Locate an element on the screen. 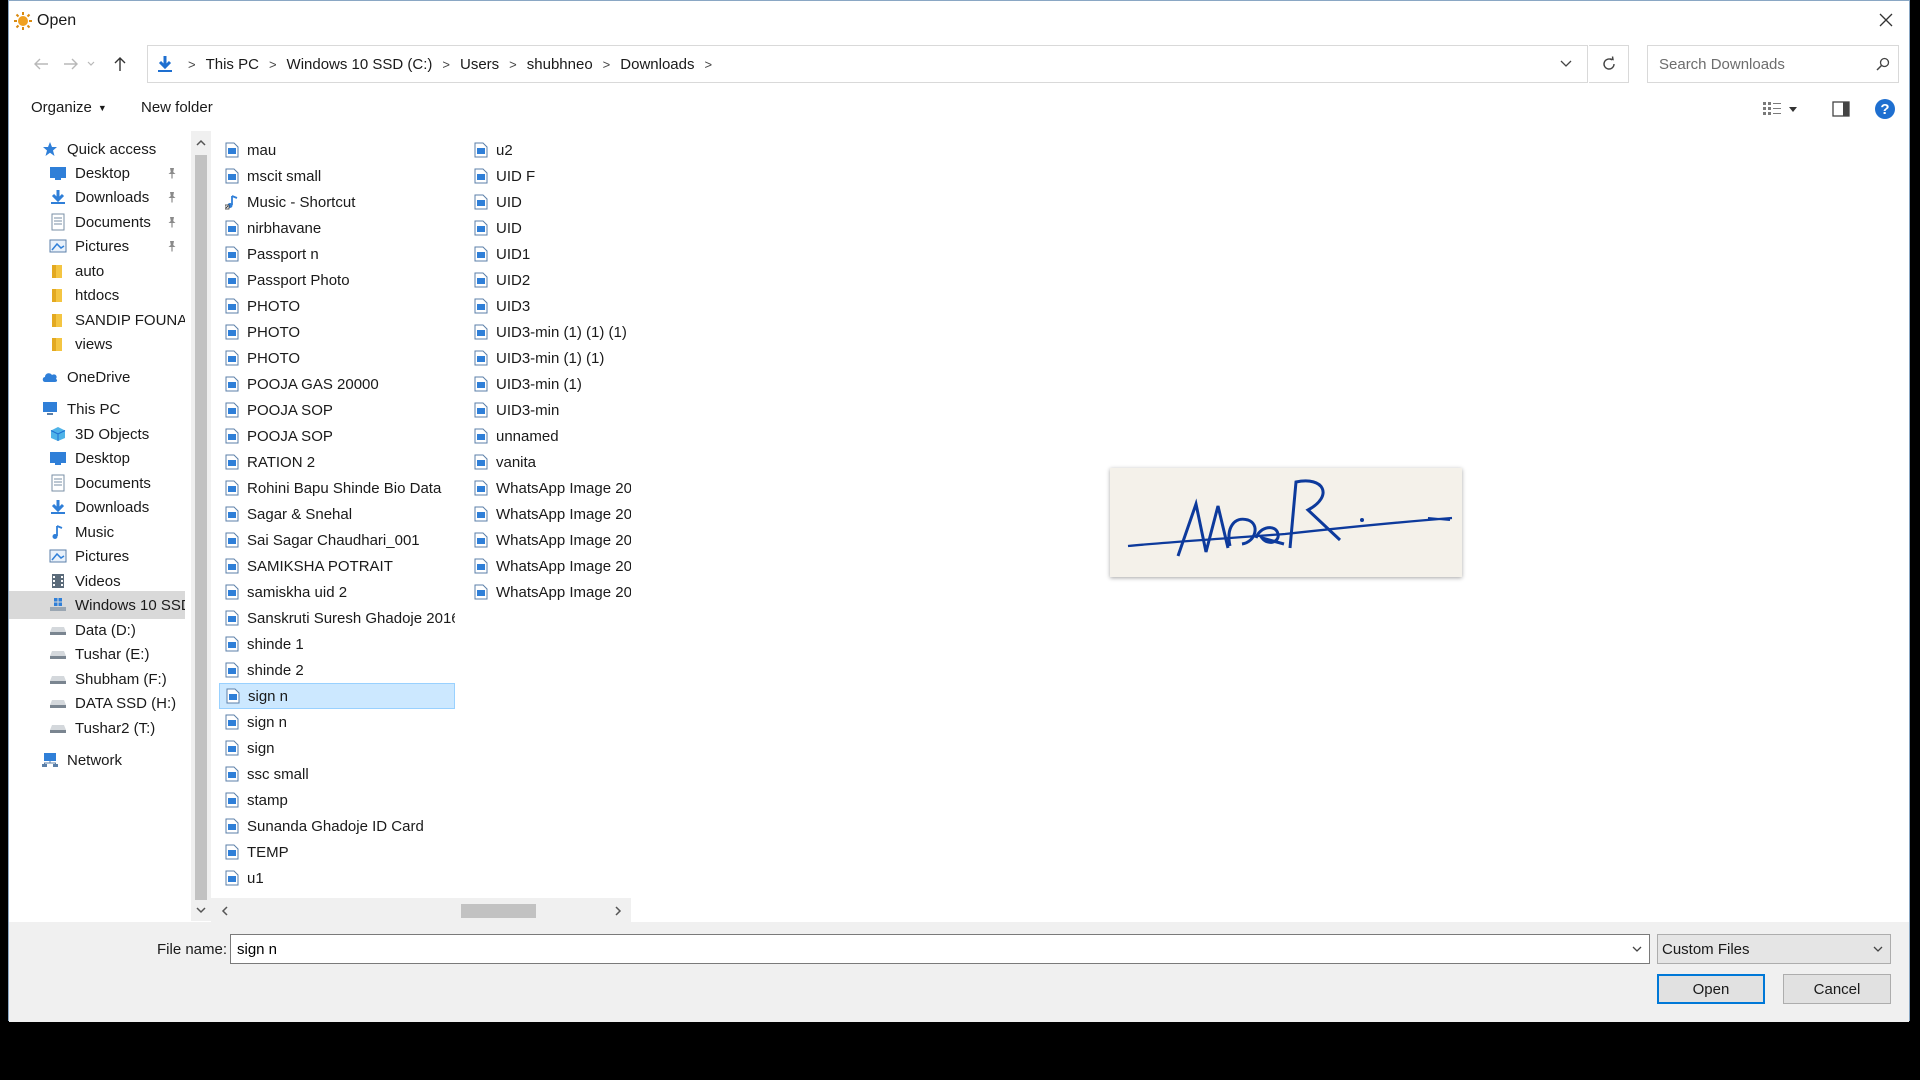  file-item-uid-f: UID F is located at coordinates (549, 176).